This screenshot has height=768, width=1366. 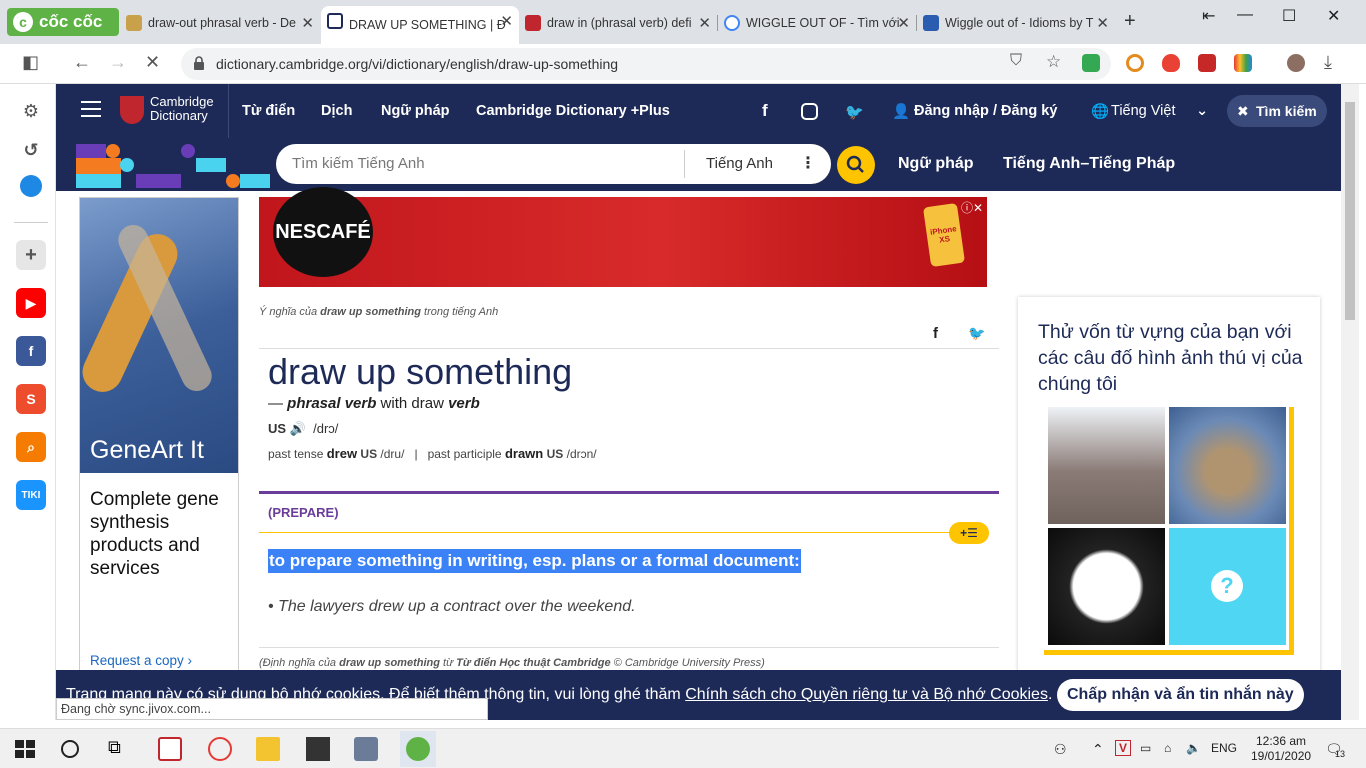 I want to click on tab-4: WIGGLE OUT OF - Tìm với ✕, so click(x=817, y=23).